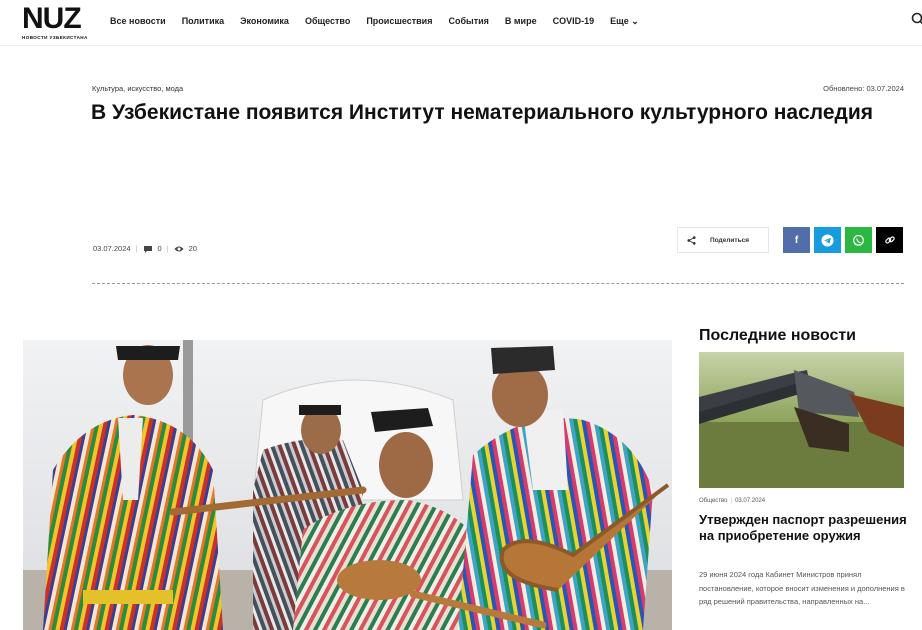 The image size is (922, 630). I want to click on shotgun-photo, so click(801, 420).